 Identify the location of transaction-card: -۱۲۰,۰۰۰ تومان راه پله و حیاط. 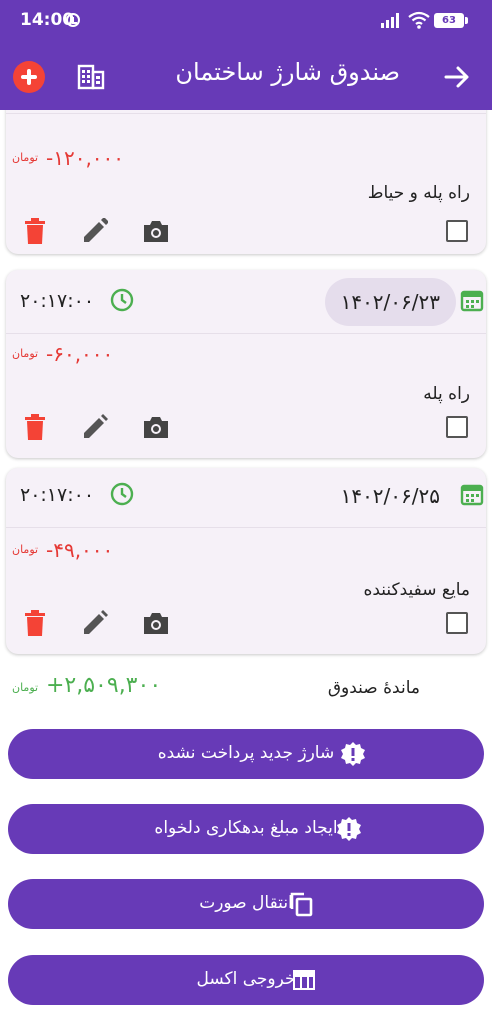
(246, 182).